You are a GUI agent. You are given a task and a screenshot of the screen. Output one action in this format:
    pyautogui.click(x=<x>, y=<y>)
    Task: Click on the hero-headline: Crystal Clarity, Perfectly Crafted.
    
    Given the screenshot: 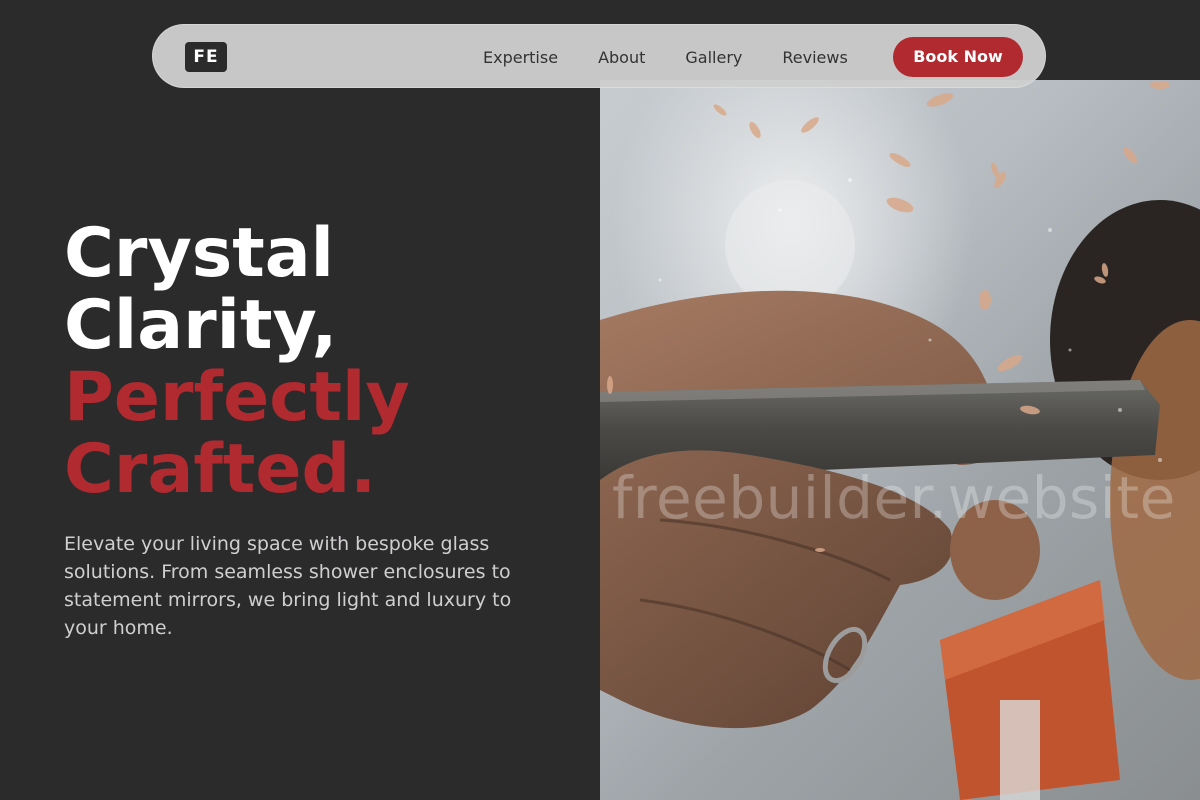 What is the action you would take?
    pyautogui.click(x=237, y=362)
    